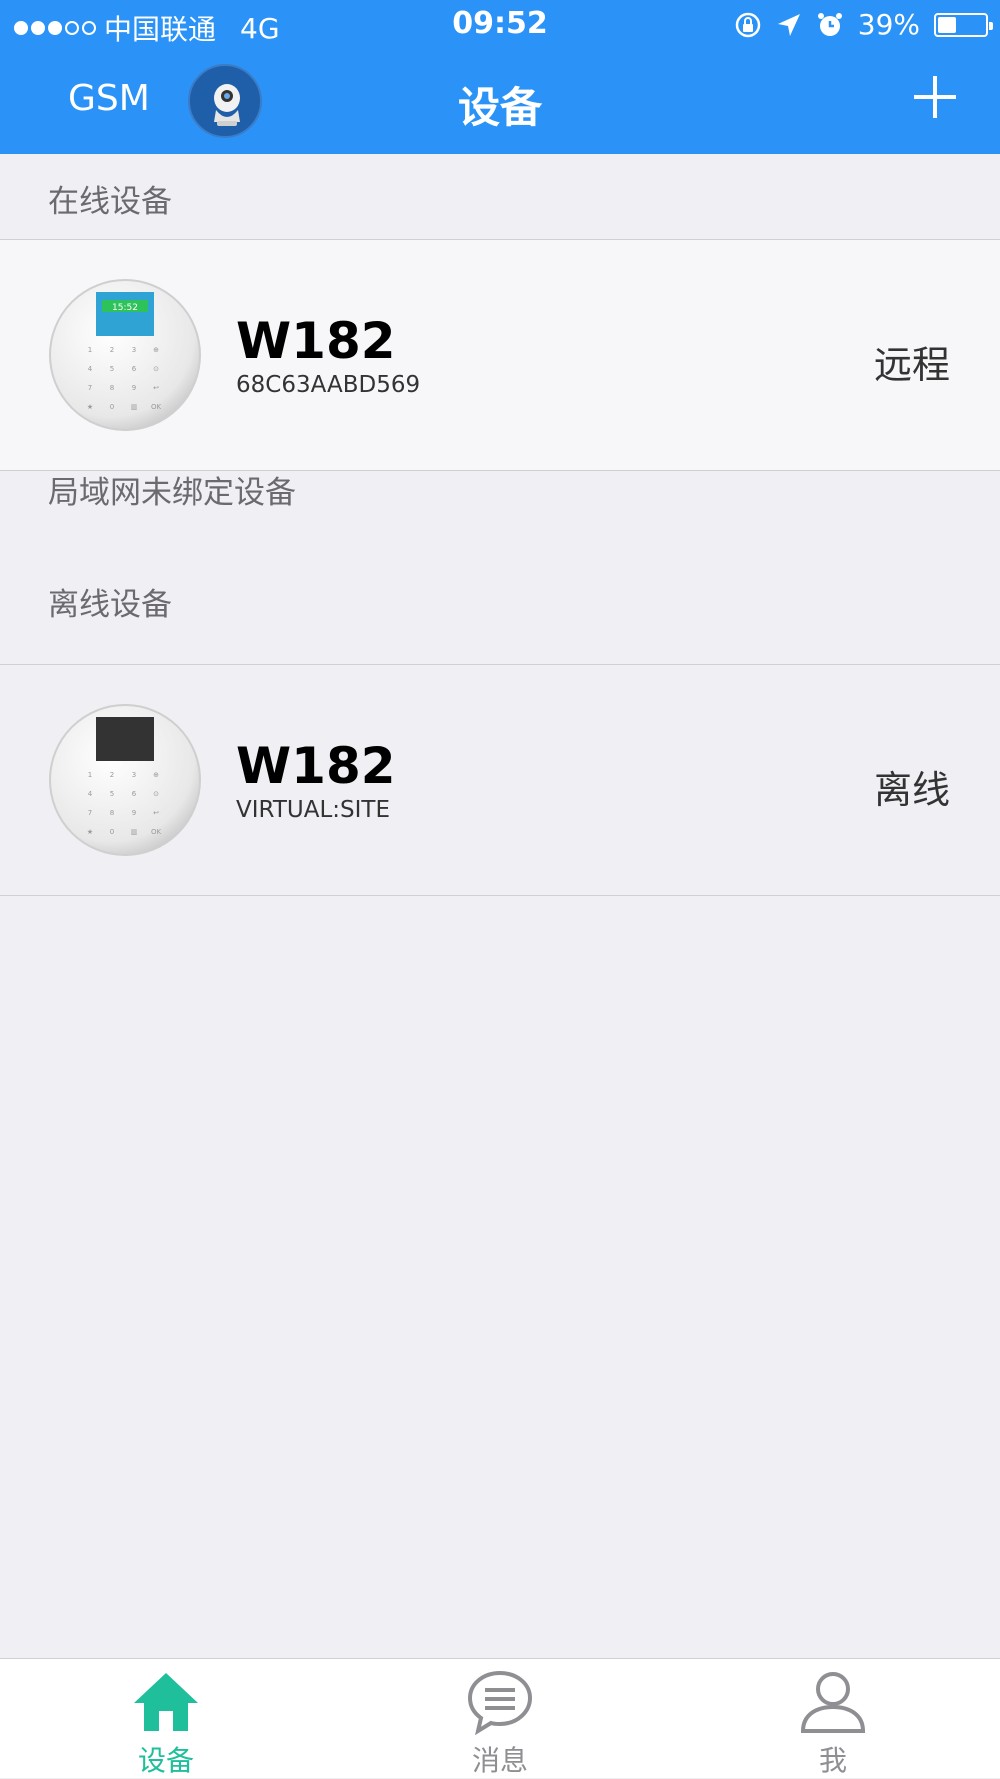 This screenshot has width=1000, height=1779. What do you see at coordinates (125, 780) in the screenshot?
I see `alarm-panel-icon: 1 2 3 ⊕ 4 5 6 ⊙ 7 8 9 ↩ ★ 0 ▥ OK` at bounding box center [125, 780].